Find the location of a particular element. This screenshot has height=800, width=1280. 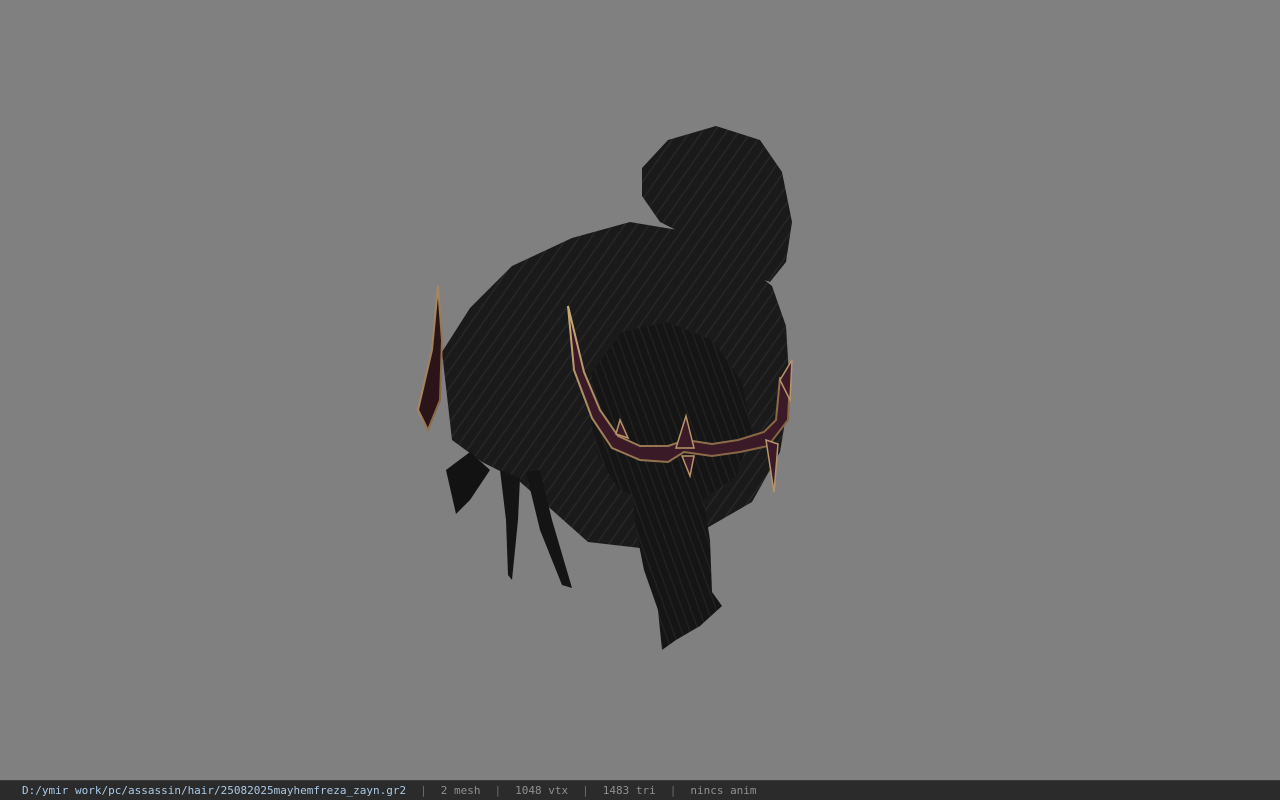

hair-strand-left is located at coordinates (510, 525).